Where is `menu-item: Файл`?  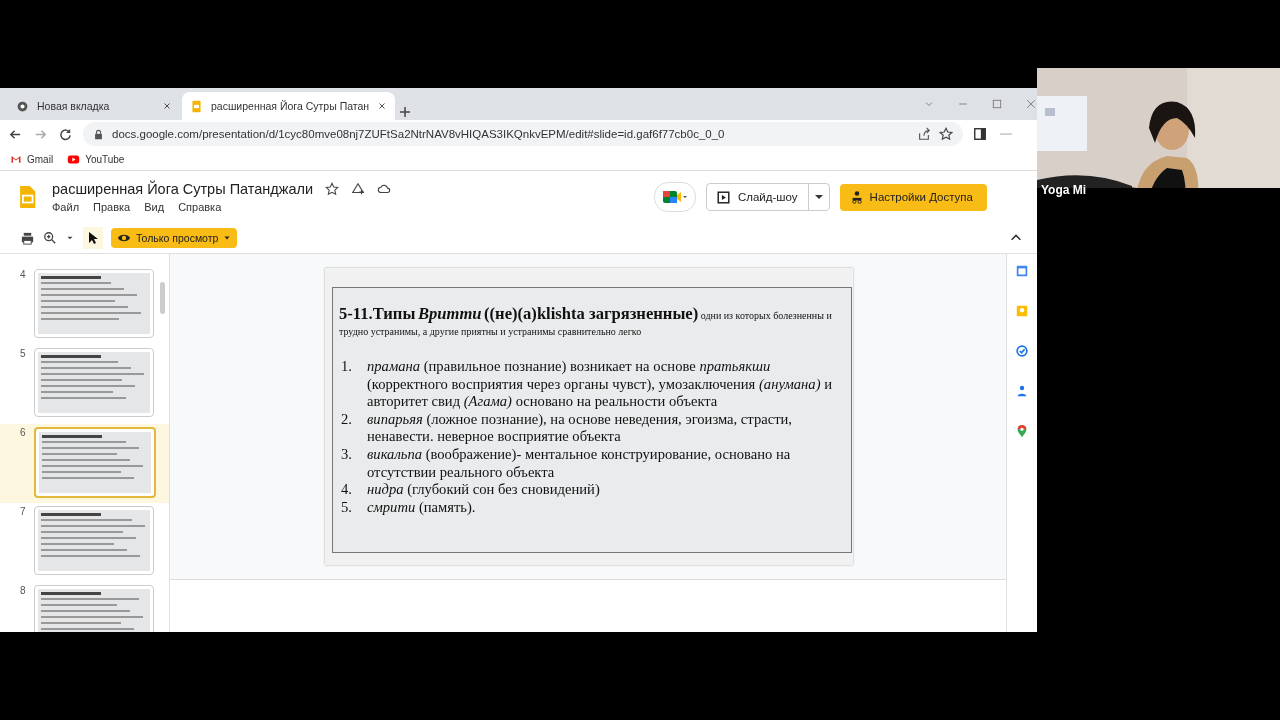
menu-item: Файл is located at coordinates (66, 207).